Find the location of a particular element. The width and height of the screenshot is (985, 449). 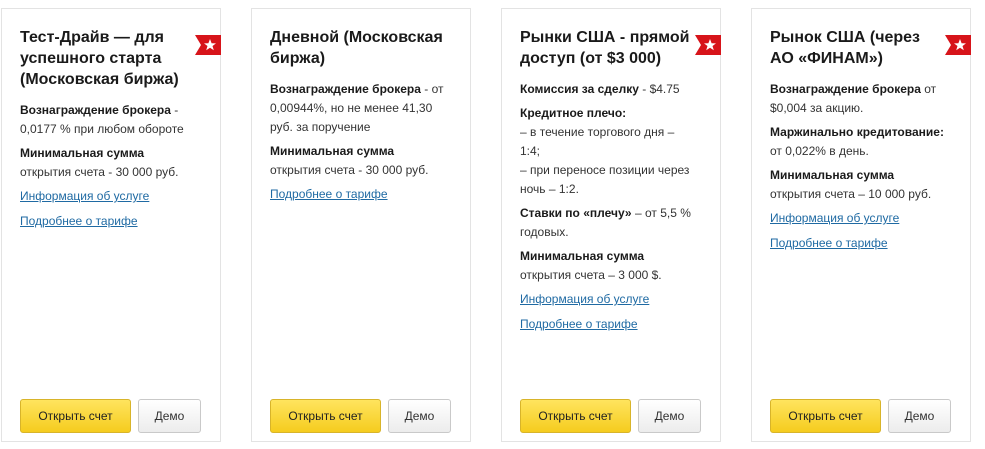

leverage-rates: Ставки по «плечу» – от 5,5 % годовых. is located at coordinates (605, 222).